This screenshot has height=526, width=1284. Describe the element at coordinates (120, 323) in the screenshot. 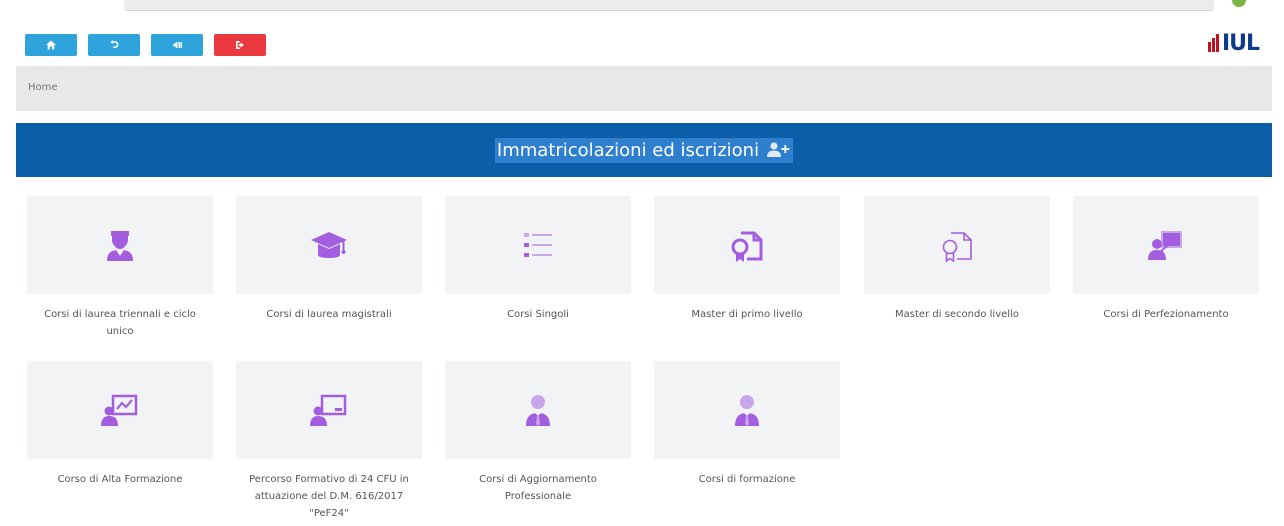

I see `tile-label: Corsi di laurea triennali e ciclo unico` at that location.